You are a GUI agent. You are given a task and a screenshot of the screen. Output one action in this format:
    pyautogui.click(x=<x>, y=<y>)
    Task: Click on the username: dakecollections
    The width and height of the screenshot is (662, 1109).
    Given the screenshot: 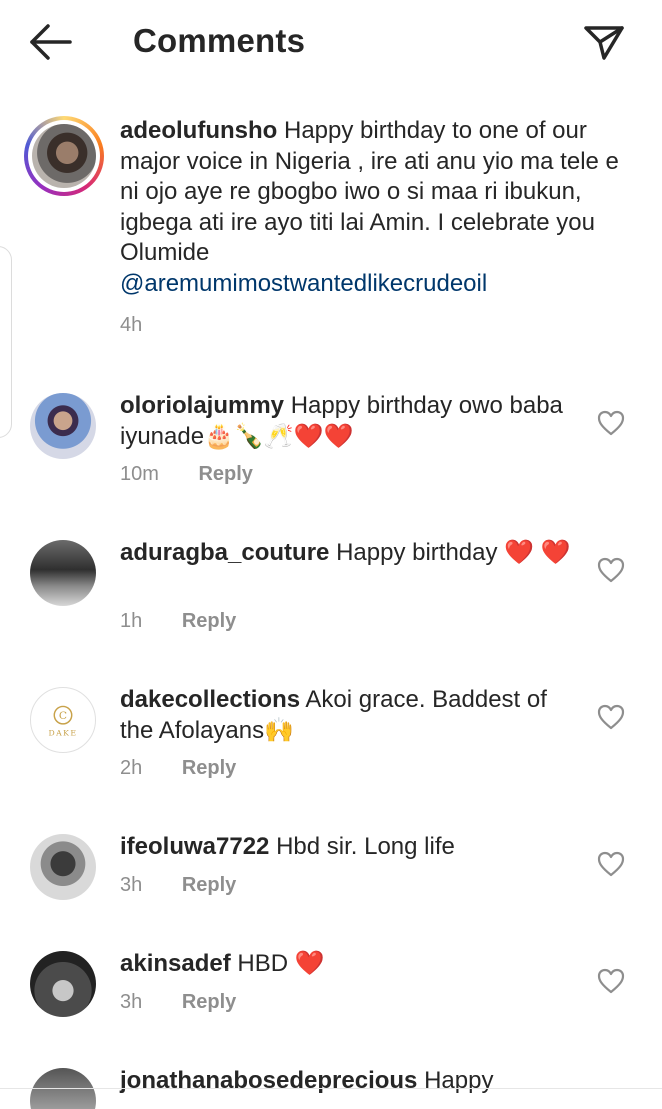 What is the action you would take?
    pyautogui.click(x=210, y=699)
    